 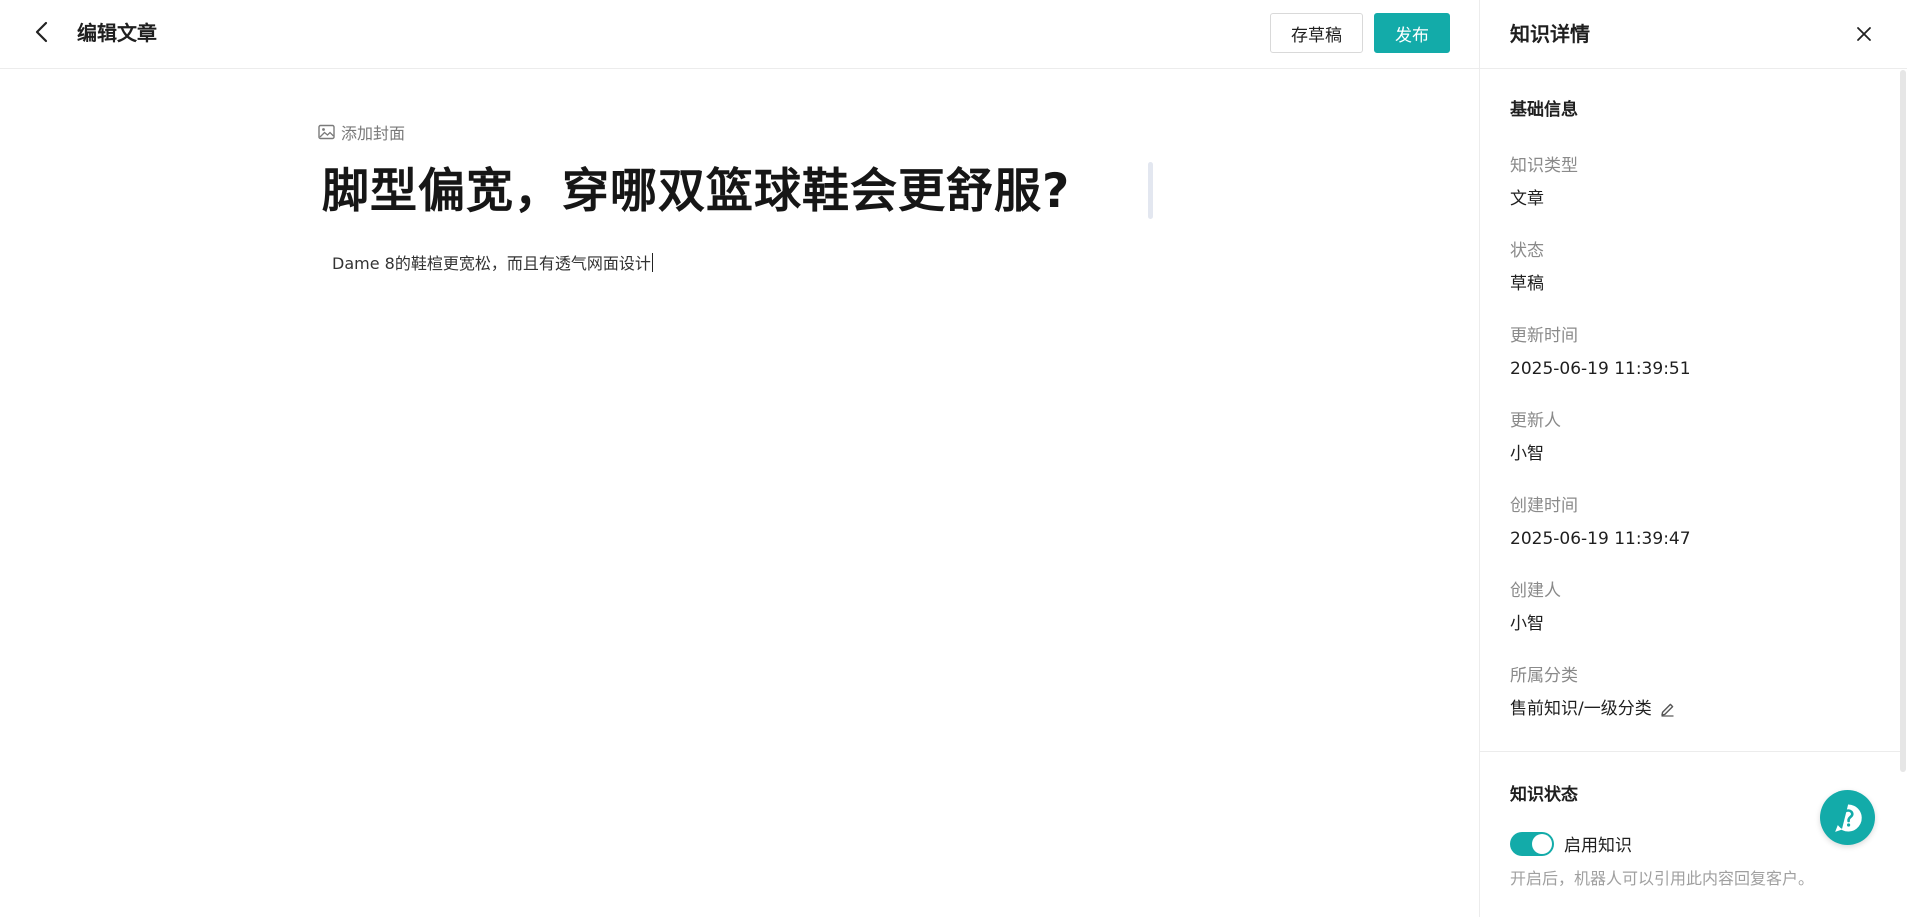 I want to click on category-value-row: 售前知识/一级分类, so click(x=1592, y=709).